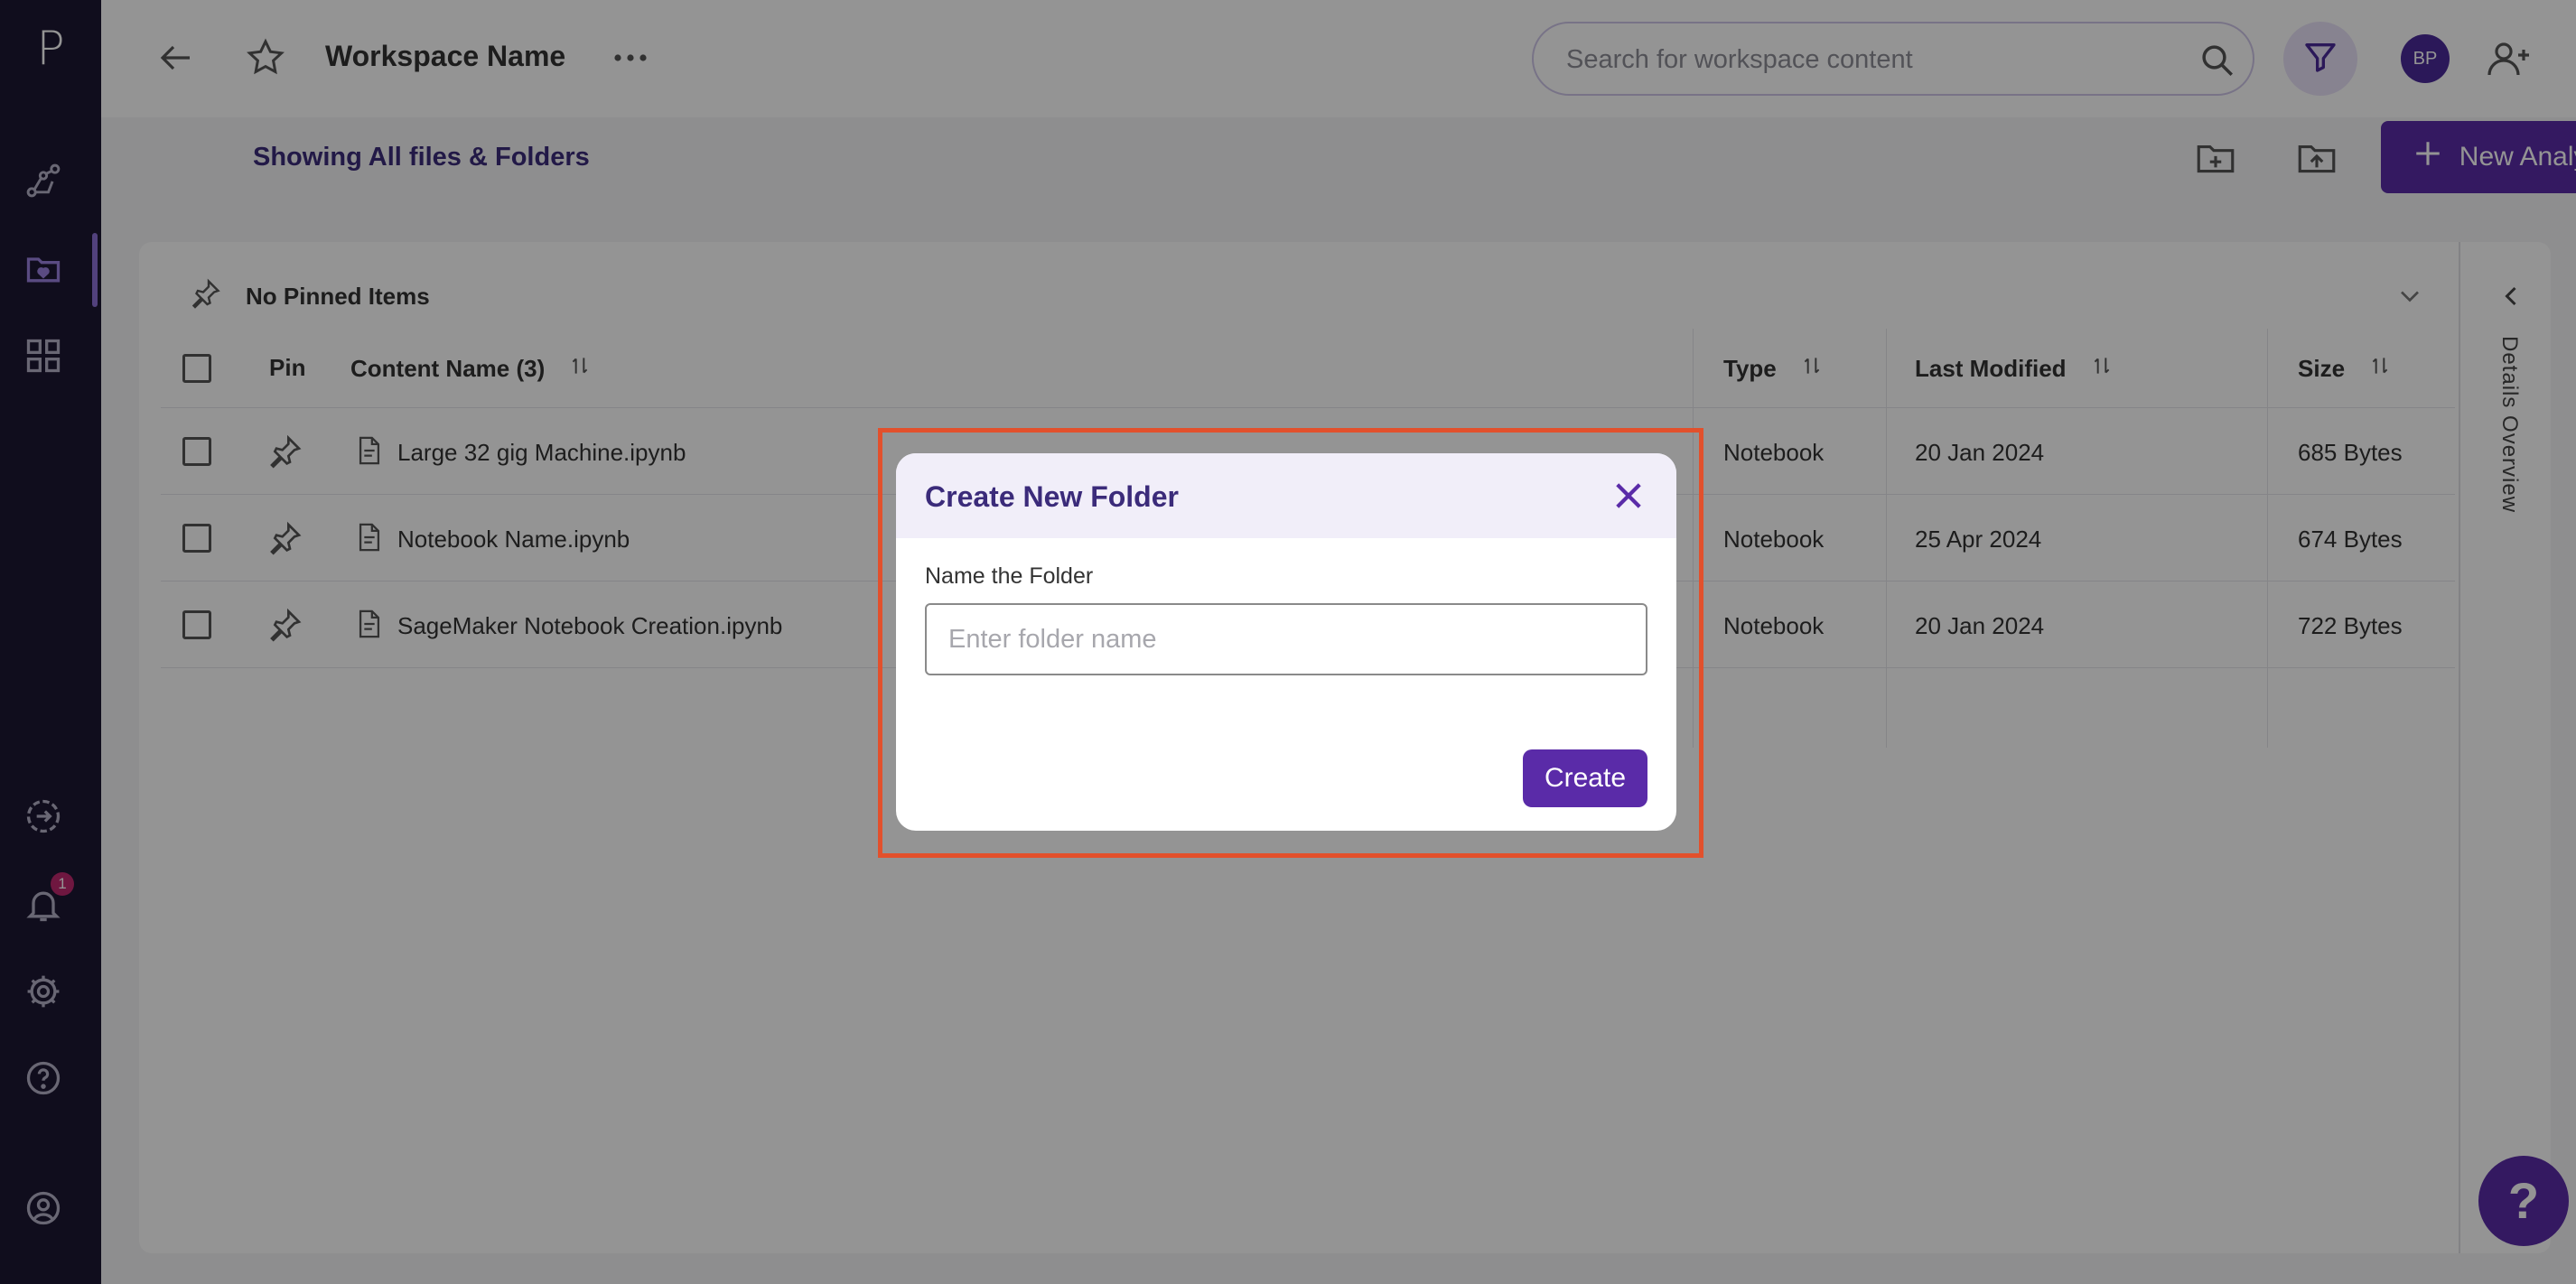  I want to click on folder-name-input, so click(1286, 639).